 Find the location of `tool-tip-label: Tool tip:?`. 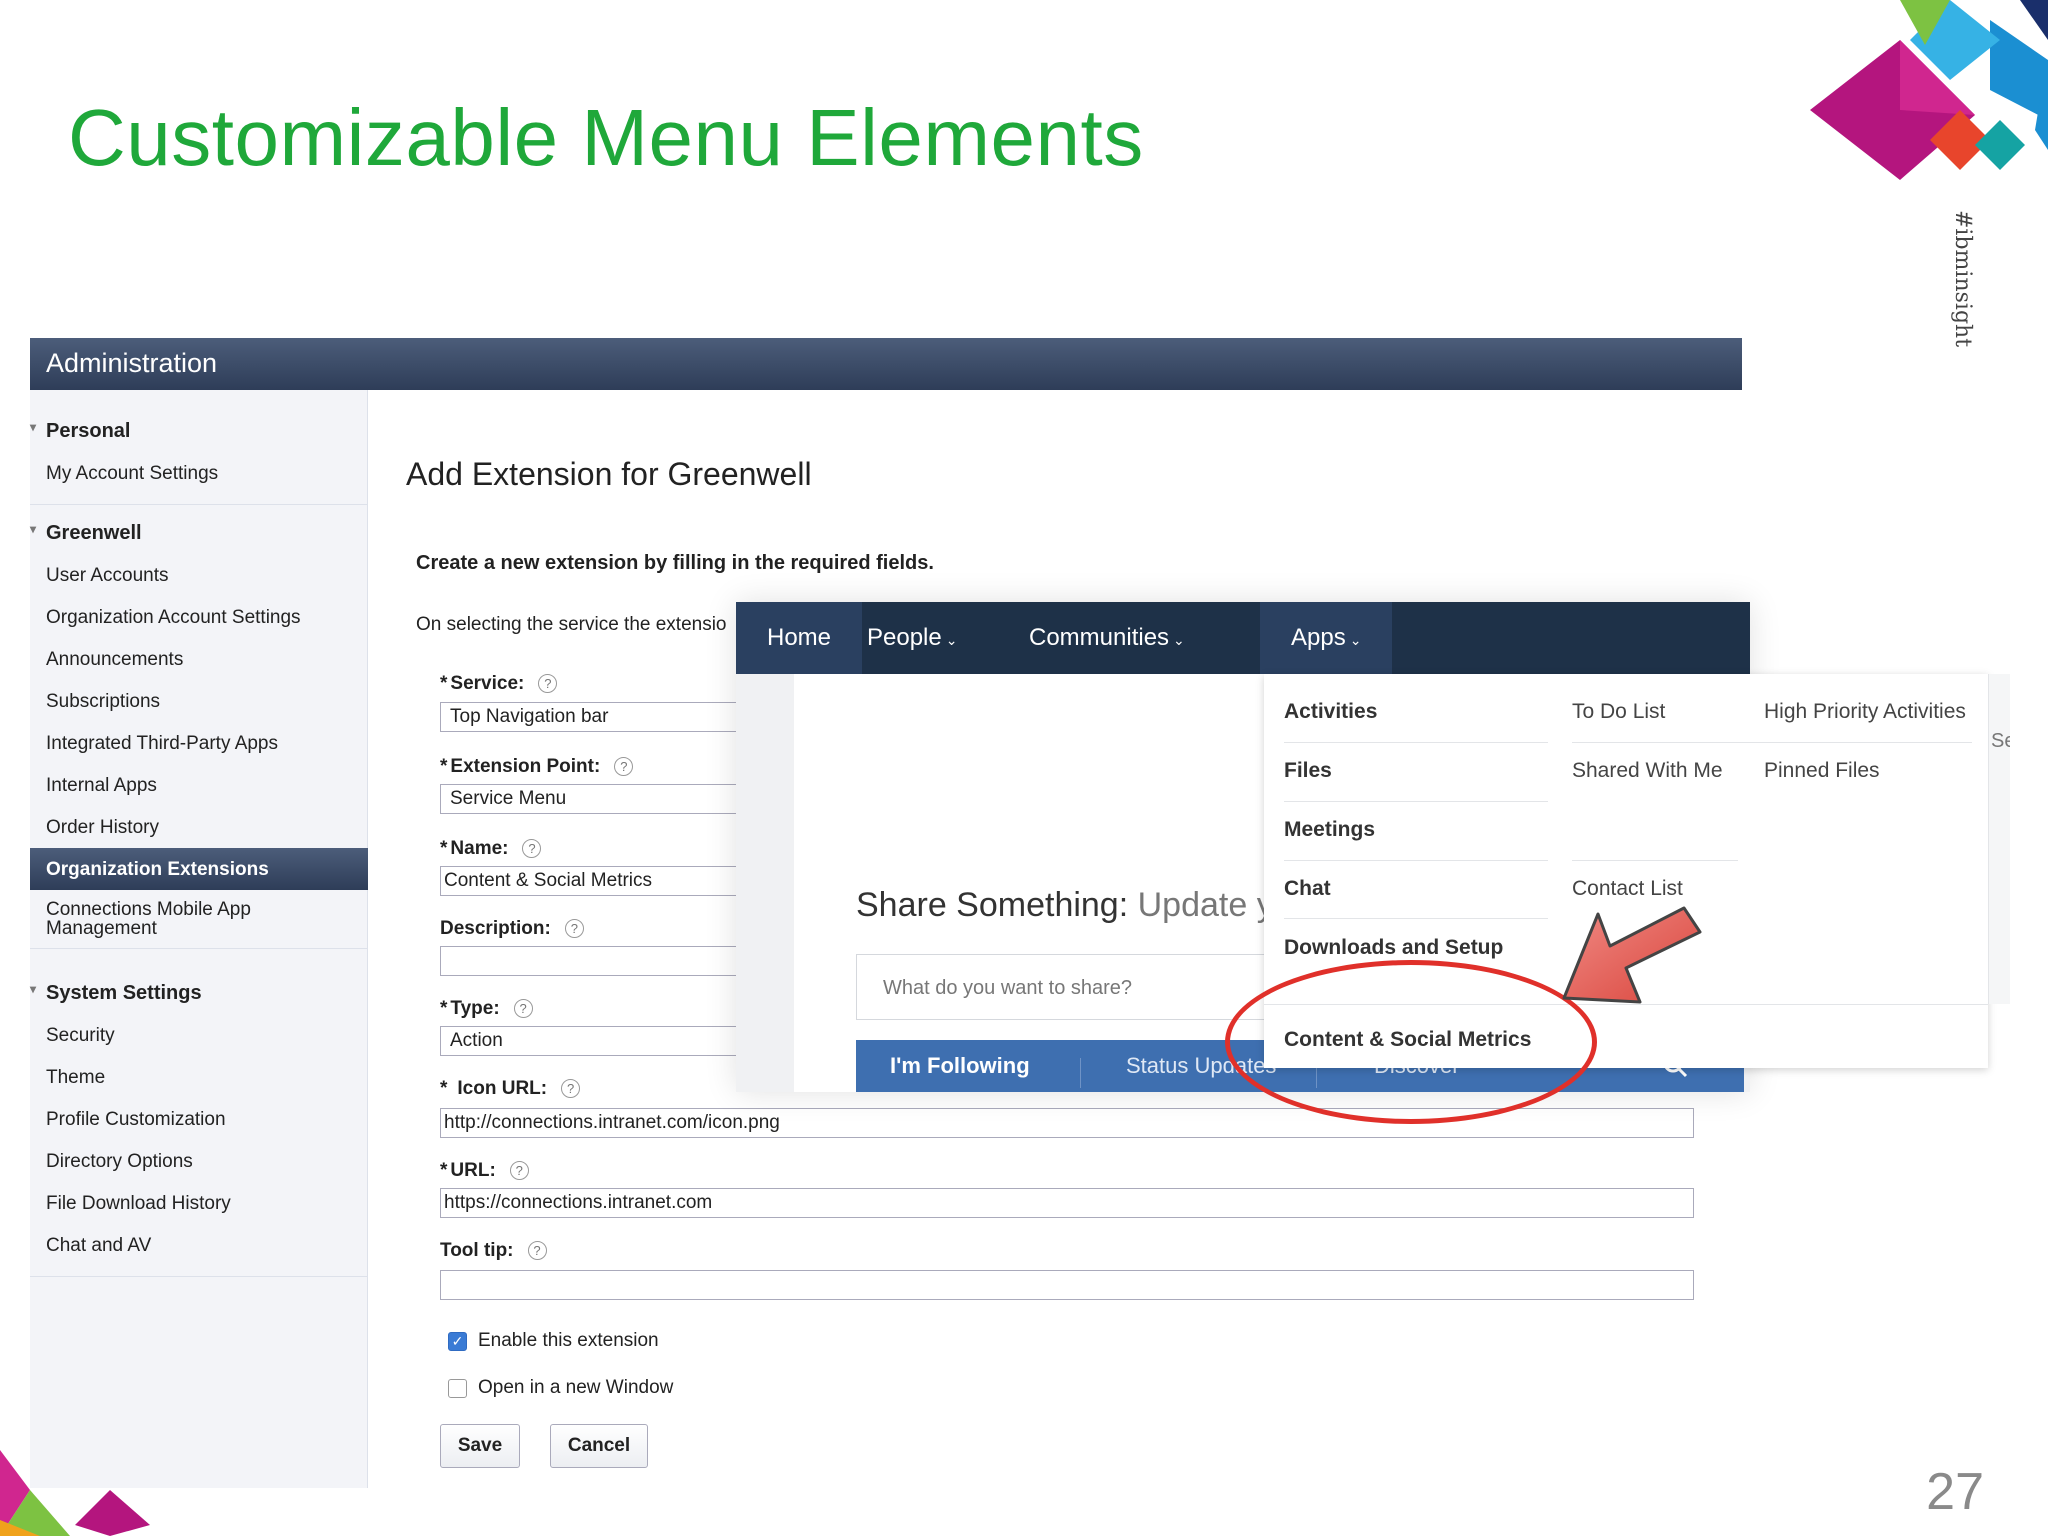

tool-tip-label: Tool tip:? is located at coordinates (493, 1251).